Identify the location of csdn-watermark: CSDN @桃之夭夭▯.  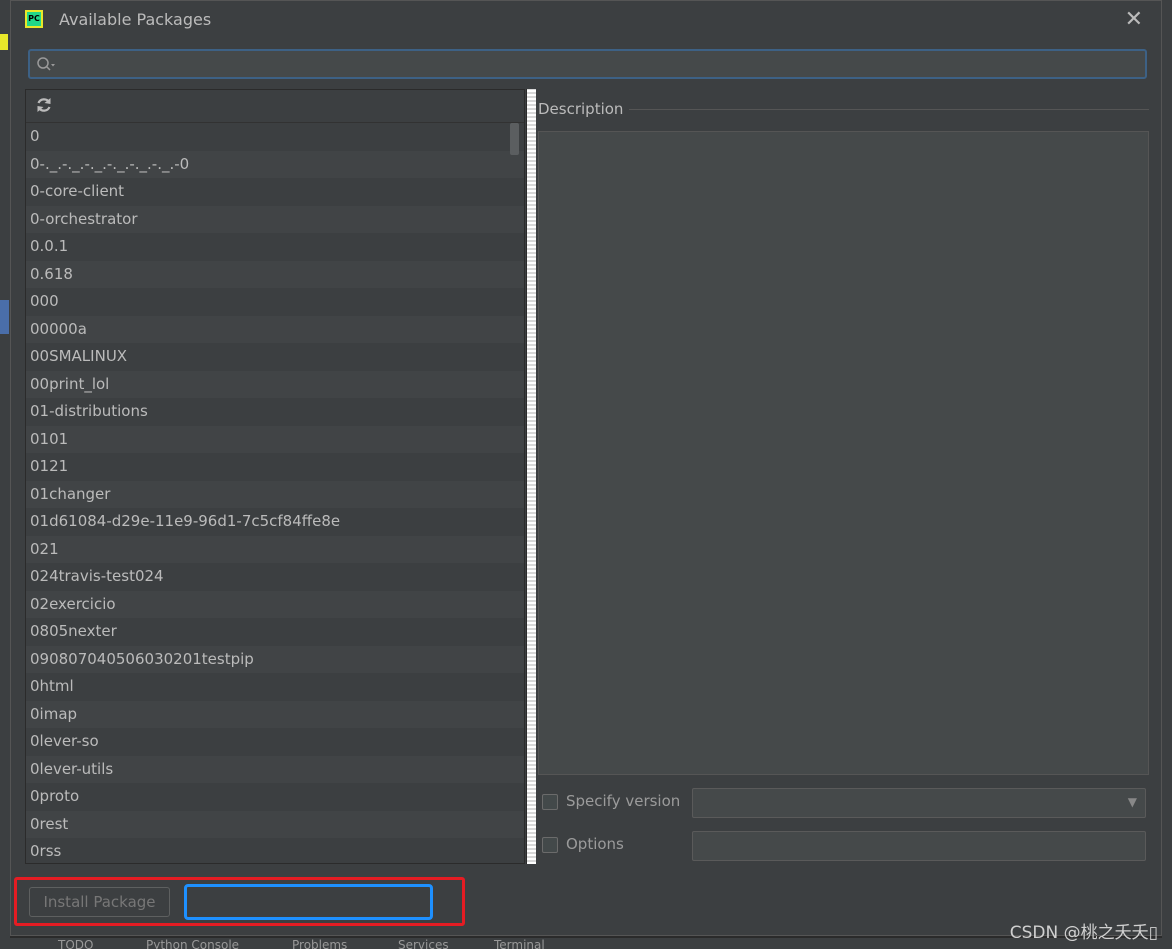
(1083, 933).